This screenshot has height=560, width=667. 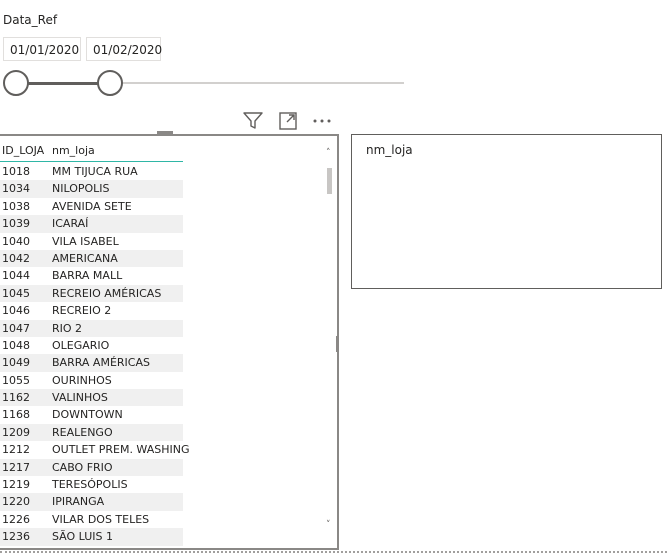 I want to click on cell-id-loja: 1045, so click(x=16, y=293).